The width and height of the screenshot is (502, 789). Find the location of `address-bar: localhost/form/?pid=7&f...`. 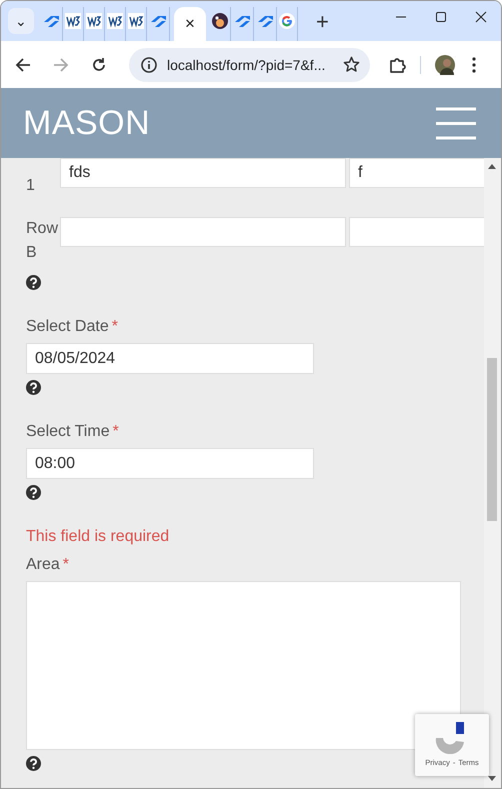

address-bar: localhost/form/?pid=7&f... is located at coordinates (249, 65).